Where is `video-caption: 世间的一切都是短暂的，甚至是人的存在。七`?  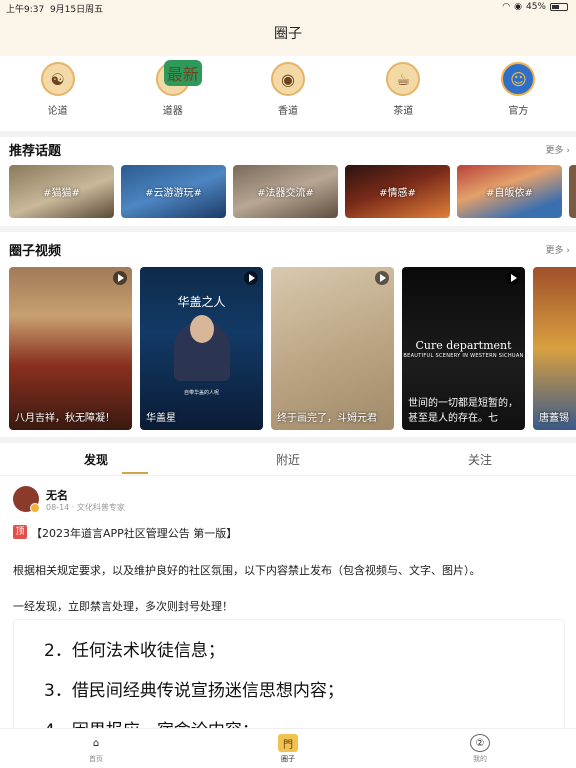 video-caption: 世间的一切都是短暂的，甚至是人的存在。七 is located at coordinates (463, 411).